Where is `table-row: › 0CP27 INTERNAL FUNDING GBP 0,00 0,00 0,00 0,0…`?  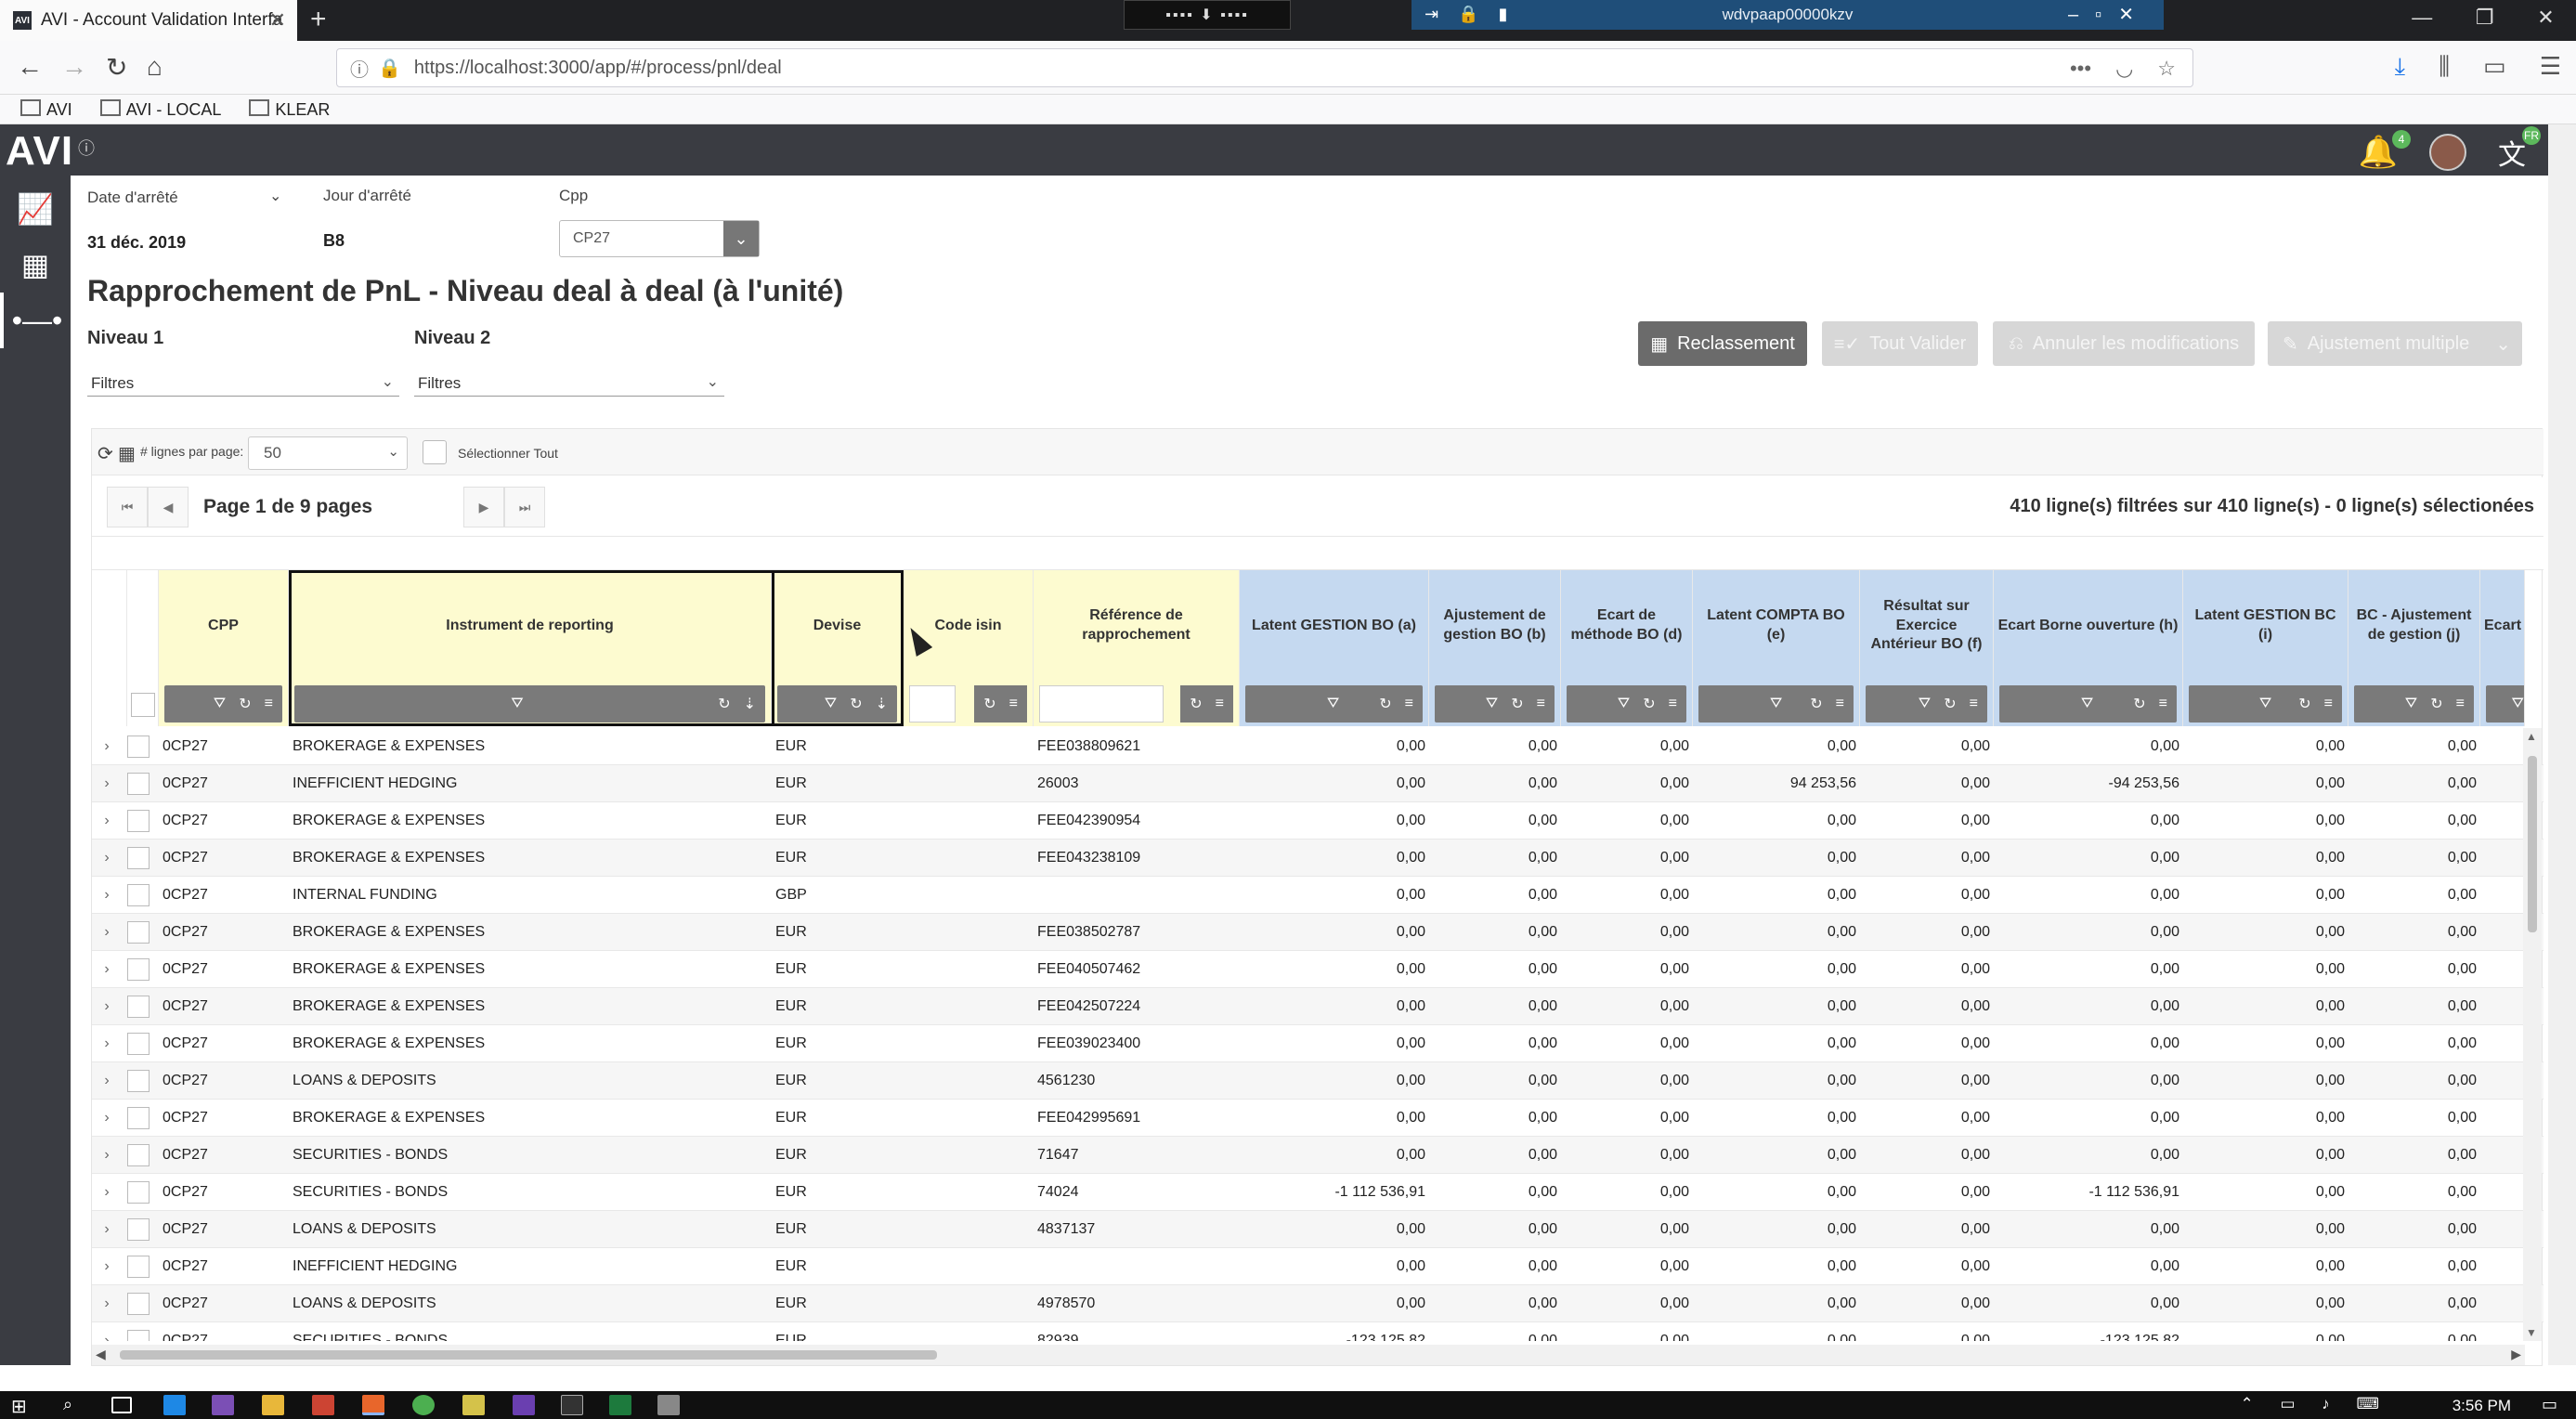 table-row: › 0CP27 INTERNAL FUNDING GBP 0,00 0,00 0,00 0,0… is located at coordinates (1318, 895).